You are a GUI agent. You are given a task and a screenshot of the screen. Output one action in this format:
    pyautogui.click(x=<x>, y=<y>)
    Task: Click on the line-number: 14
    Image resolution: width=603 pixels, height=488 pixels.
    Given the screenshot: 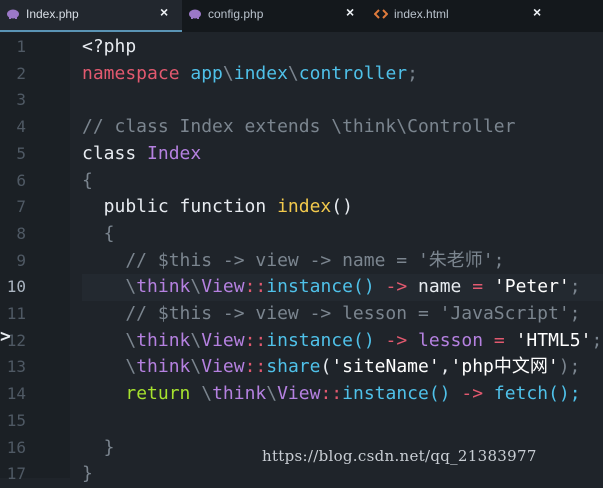 What is the action you would take?
    pyautogui.click(x=16, y=394)
    